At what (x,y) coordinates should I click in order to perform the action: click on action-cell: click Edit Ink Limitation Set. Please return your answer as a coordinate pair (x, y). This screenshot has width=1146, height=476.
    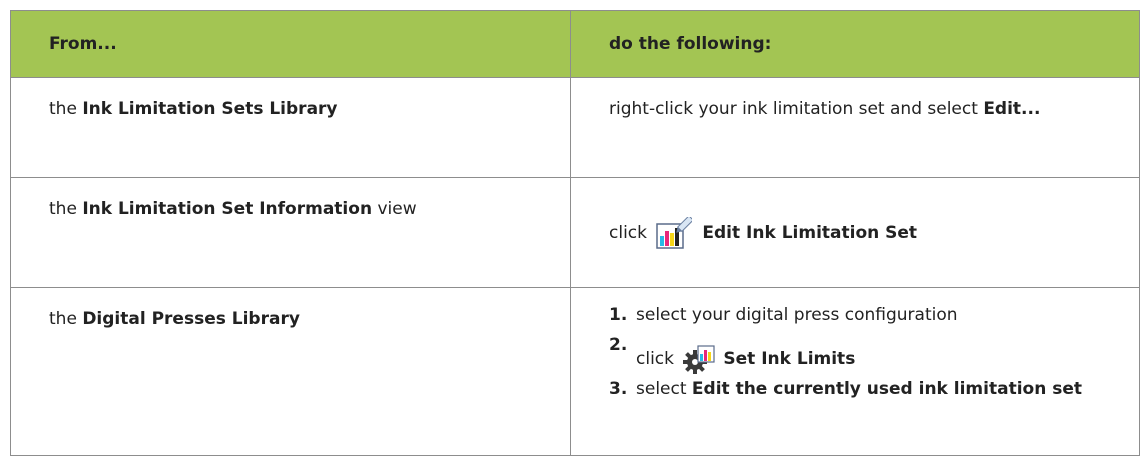
    Looking at the image, I should click on (855, 232).